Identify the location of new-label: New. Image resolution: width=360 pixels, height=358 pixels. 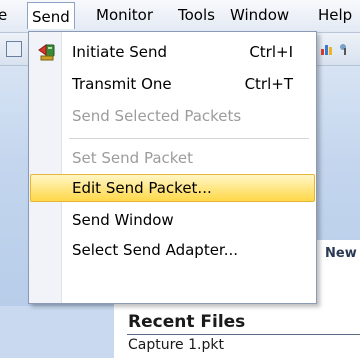
(341, 253).